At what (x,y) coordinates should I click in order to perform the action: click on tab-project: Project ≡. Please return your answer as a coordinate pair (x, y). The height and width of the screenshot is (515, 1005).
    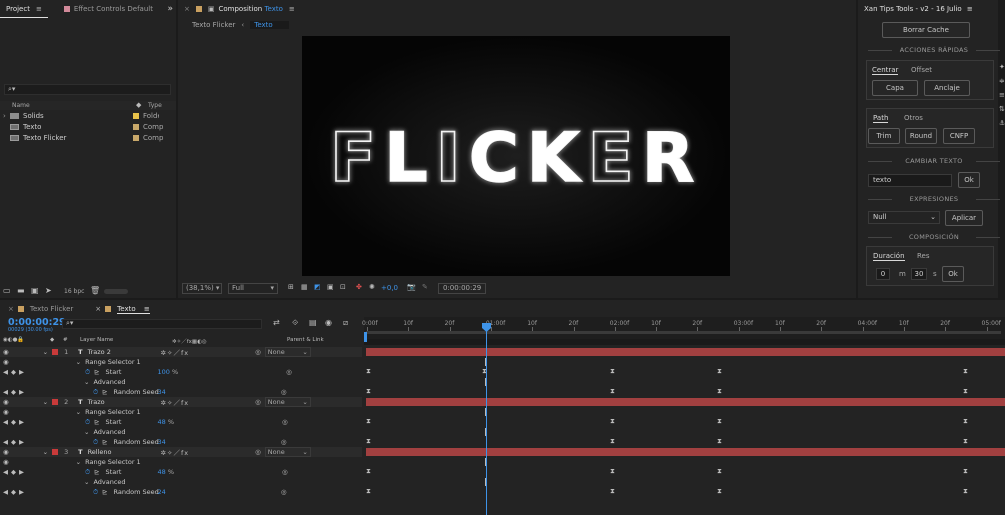
    Looking at the image, I should click on (24, 9).